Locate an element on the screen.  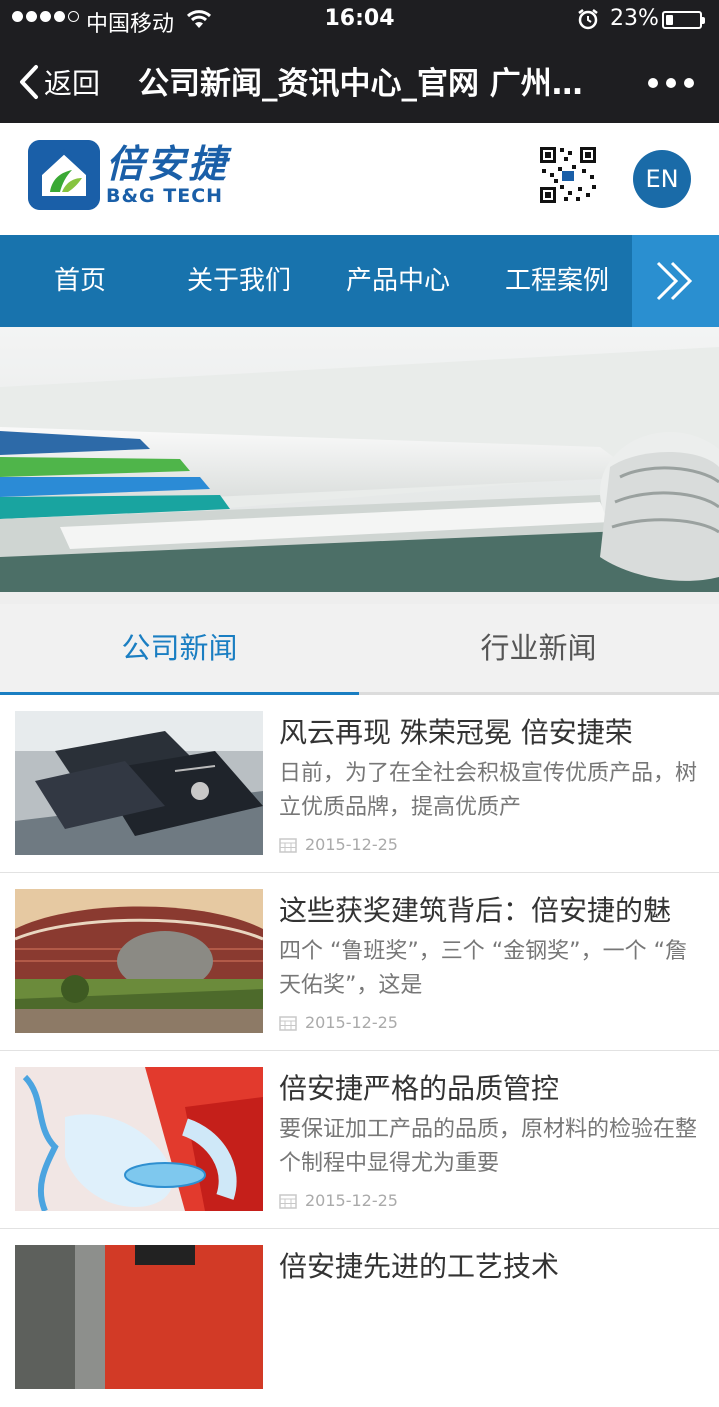
tab-label: 公司新闻 is located at coordinates (179, 648).